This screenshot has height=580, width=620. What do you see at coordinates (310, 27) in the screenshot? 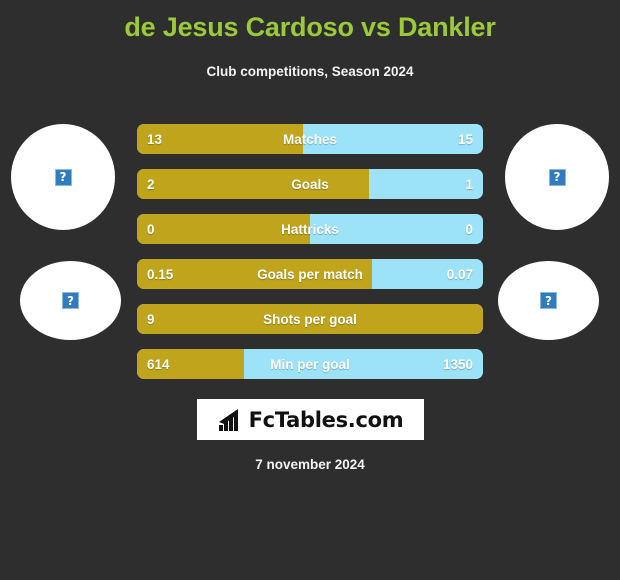
I see `page-title: de Jesus Cardoso vs Dankler` at bounding box center [310, 27].